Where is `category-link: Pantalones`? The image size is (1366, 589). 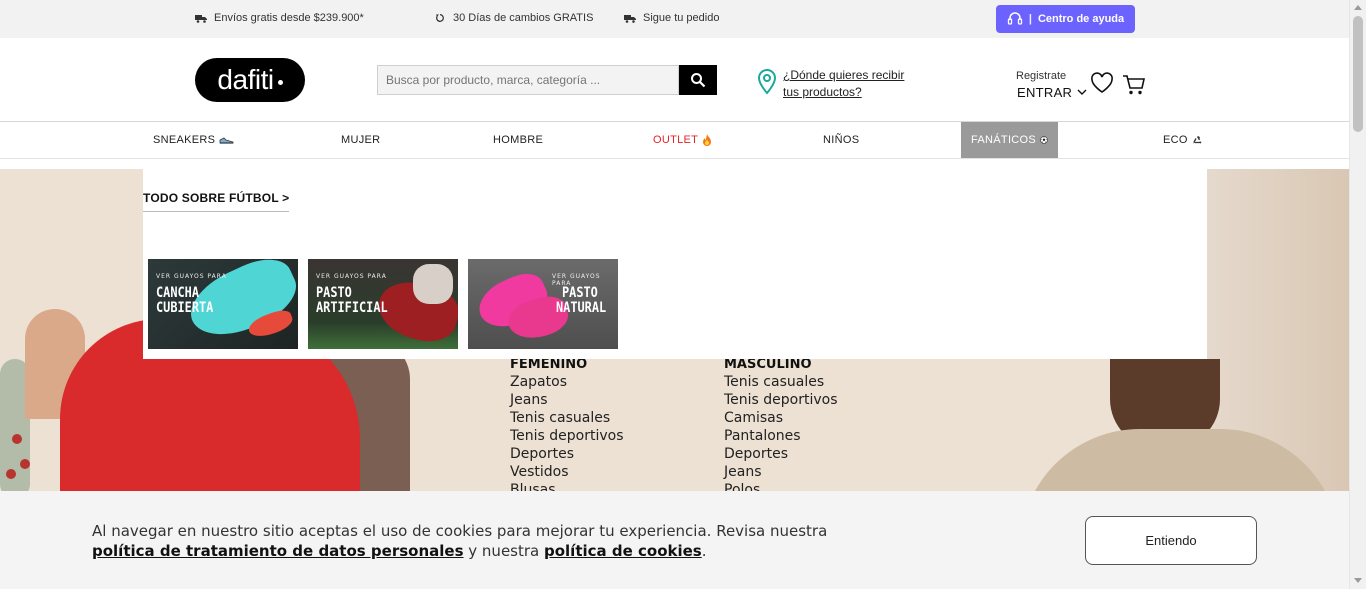 category-link: Pantalones is located at coordinates (781, 436).